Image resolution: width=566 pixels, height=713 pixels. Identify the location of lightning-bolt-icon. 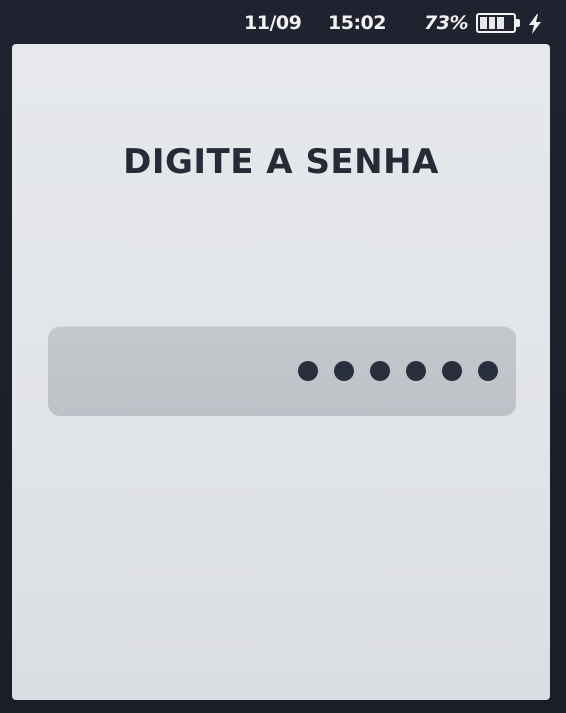
(535, 24).